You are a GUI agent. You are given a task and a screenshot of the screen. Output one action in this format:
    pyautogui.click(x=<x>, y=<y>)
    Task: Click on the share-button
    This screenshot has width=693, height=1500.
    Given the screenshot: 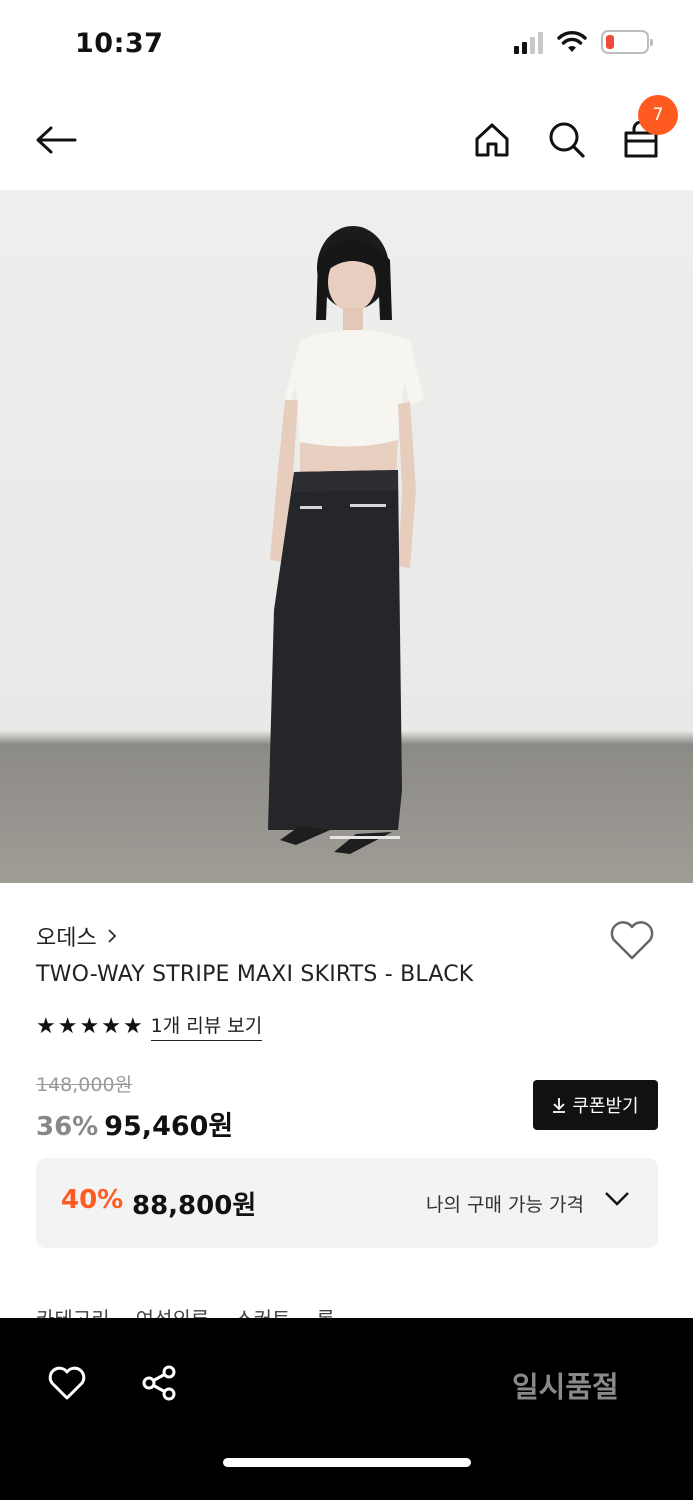 What is the action you would take?
    pyautogui.click(x=159, y=1383)
    